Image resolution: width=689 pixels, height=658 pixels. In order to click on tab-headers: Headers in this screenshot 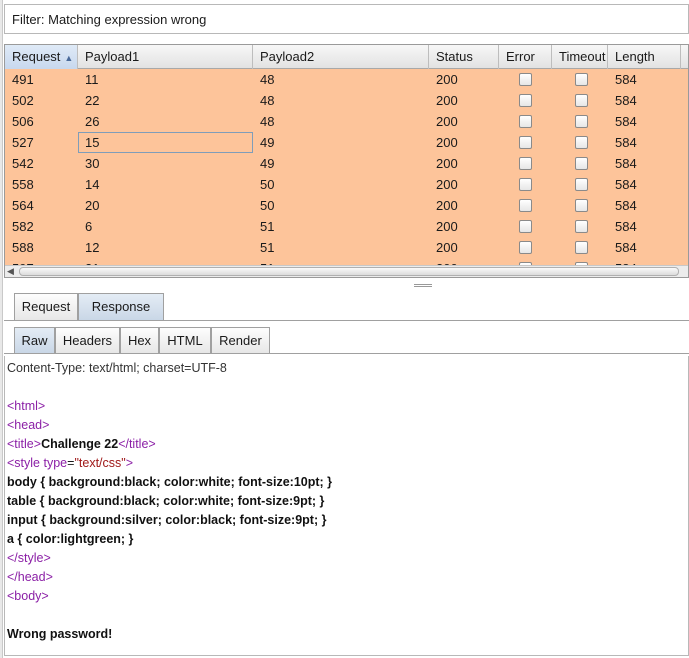, I will do `click(87, 340)`.